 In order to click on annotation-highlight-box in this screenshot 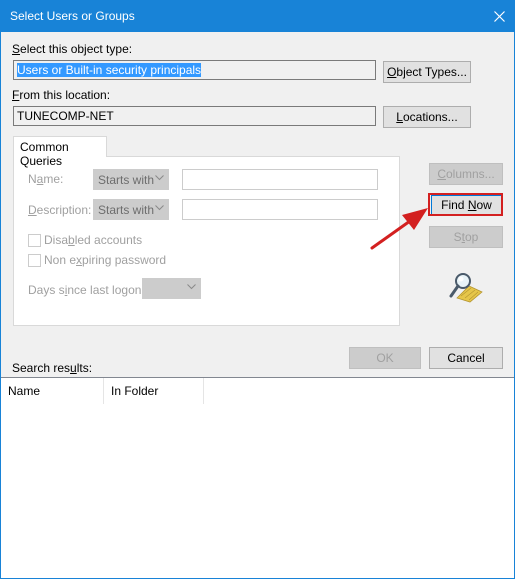, I will do `click(465, 204)`.